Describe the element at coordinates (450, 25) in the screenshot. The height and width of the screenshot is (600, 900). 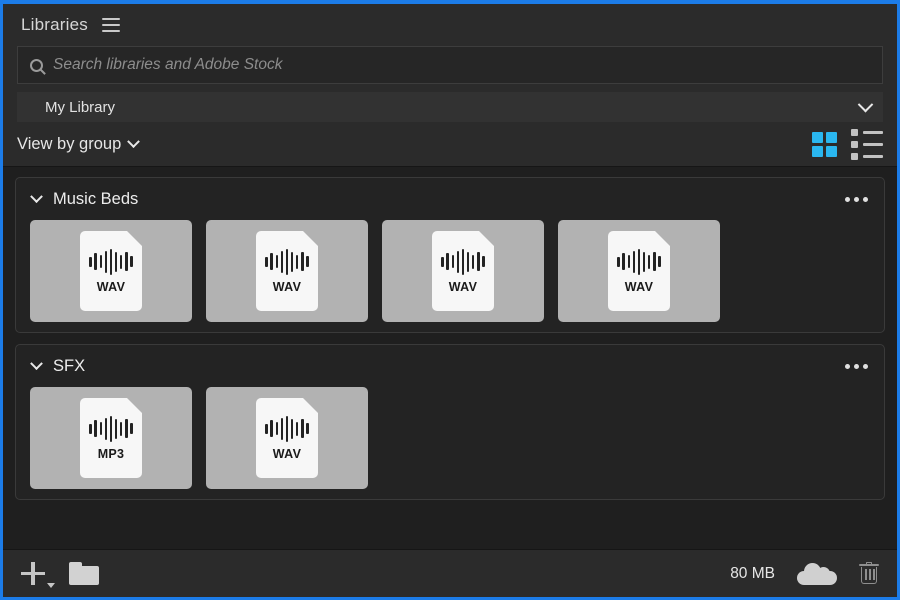
I see `panel-titlebar: Libraries` at that location.